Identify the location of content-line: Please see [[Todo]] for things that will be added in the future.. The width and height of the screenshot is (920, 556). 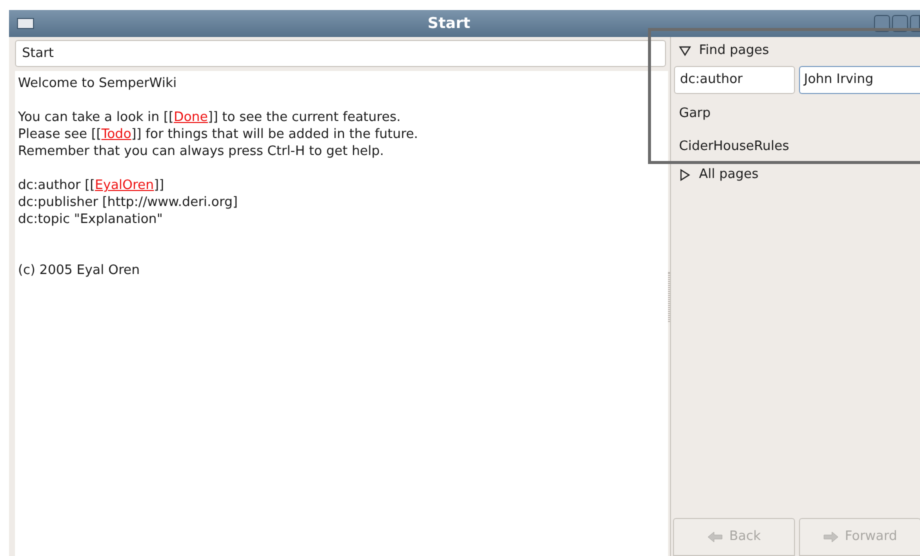
(219, 134).